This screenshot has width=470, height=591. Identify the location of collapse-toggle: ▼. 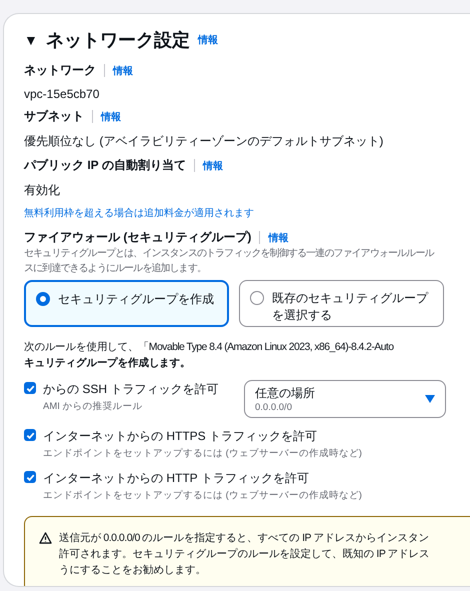
(31, 40).